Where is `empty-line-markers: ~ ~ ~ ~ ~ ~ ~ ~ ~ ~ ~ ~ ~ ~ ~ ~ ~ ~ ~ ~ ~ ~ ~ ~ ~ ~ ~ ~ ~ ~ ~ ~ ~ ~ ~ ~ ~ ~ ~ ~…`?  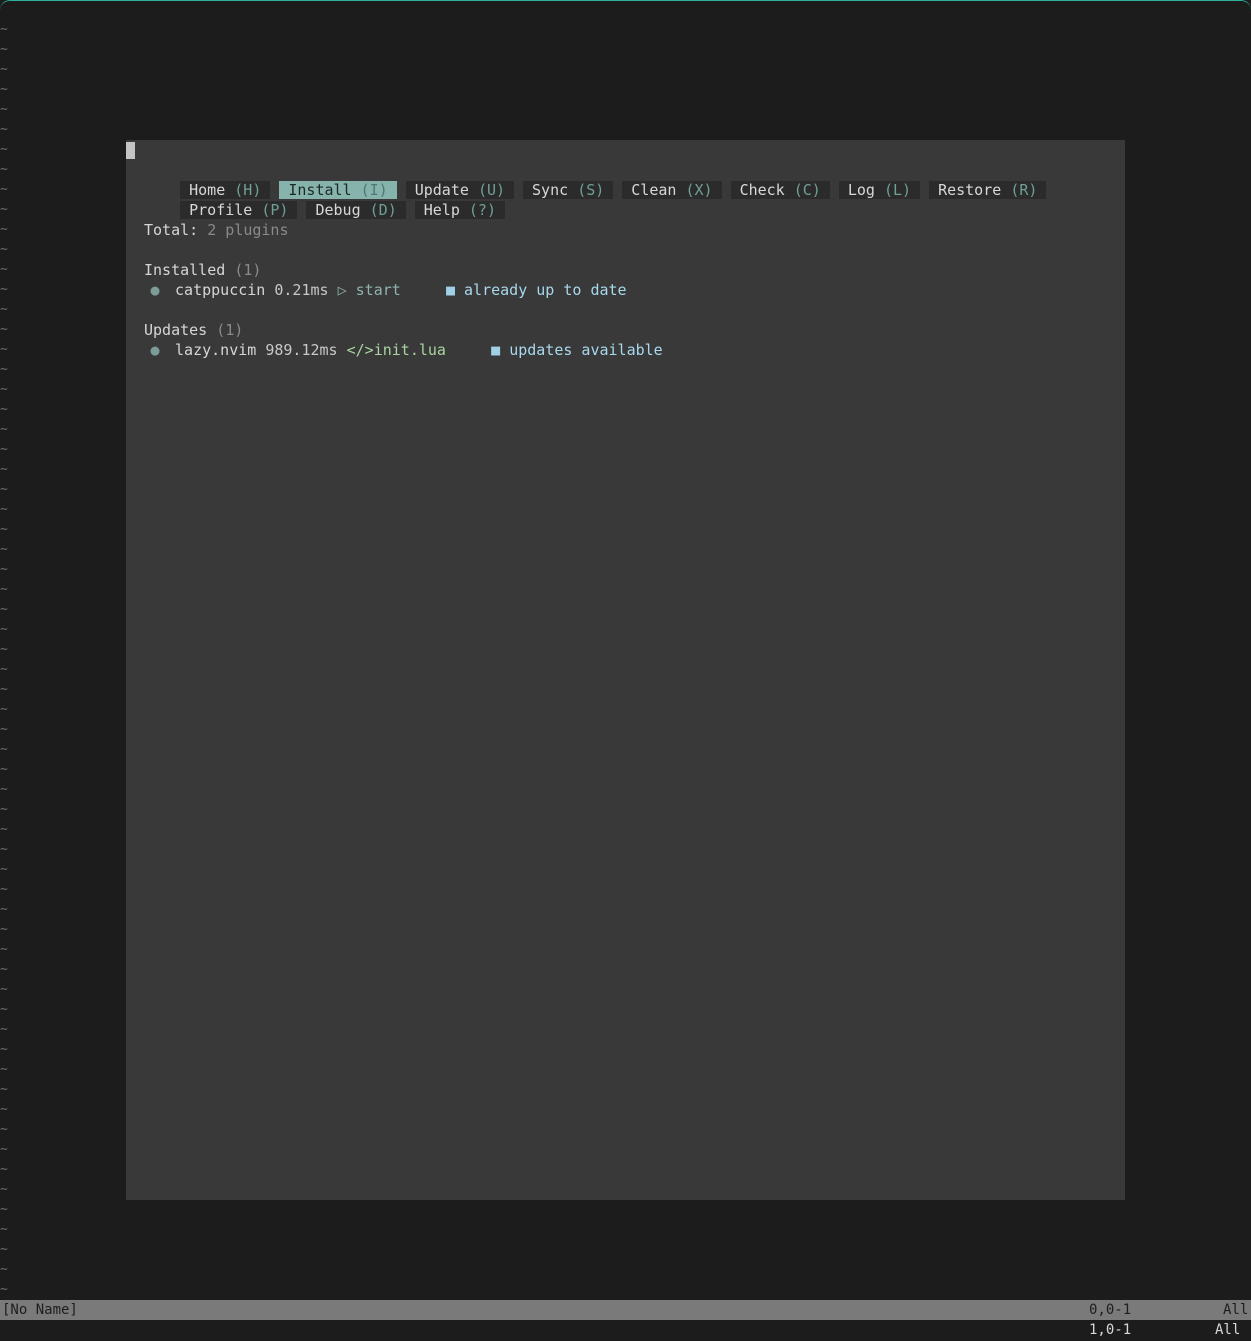 empty-line-markers: ~ ~ ~ ~ ~ ~ ~ ~ ~ ~ ~ ~ ~ ~ ~ ~ ~ ~ ~ ~ ~ ~ ~ ~ ~ ~ ~ ~ ~ ~ ~ ~ ~ ~ ~ ~ ~ ~ ~ ~… is located at coordinates (6, 660).